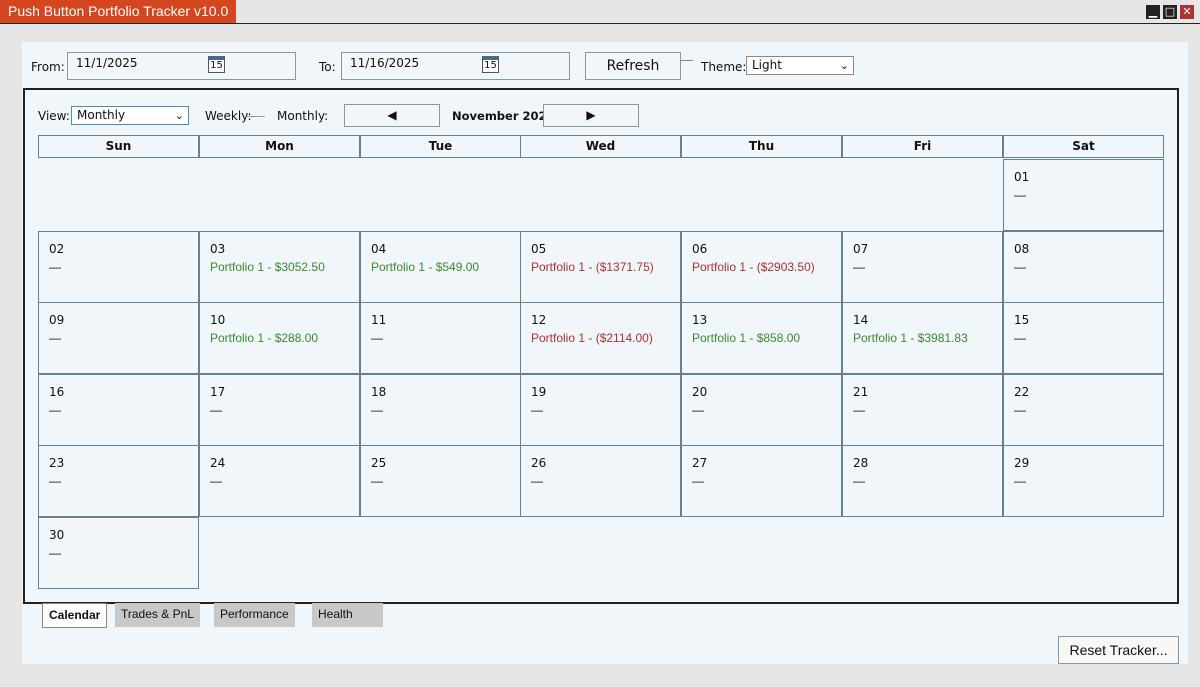 The image size is (1200, 687). What do you see at coordinates (218, 391) in the screenshot?
I see `day-number: 17` at bounding box center [218, 391].